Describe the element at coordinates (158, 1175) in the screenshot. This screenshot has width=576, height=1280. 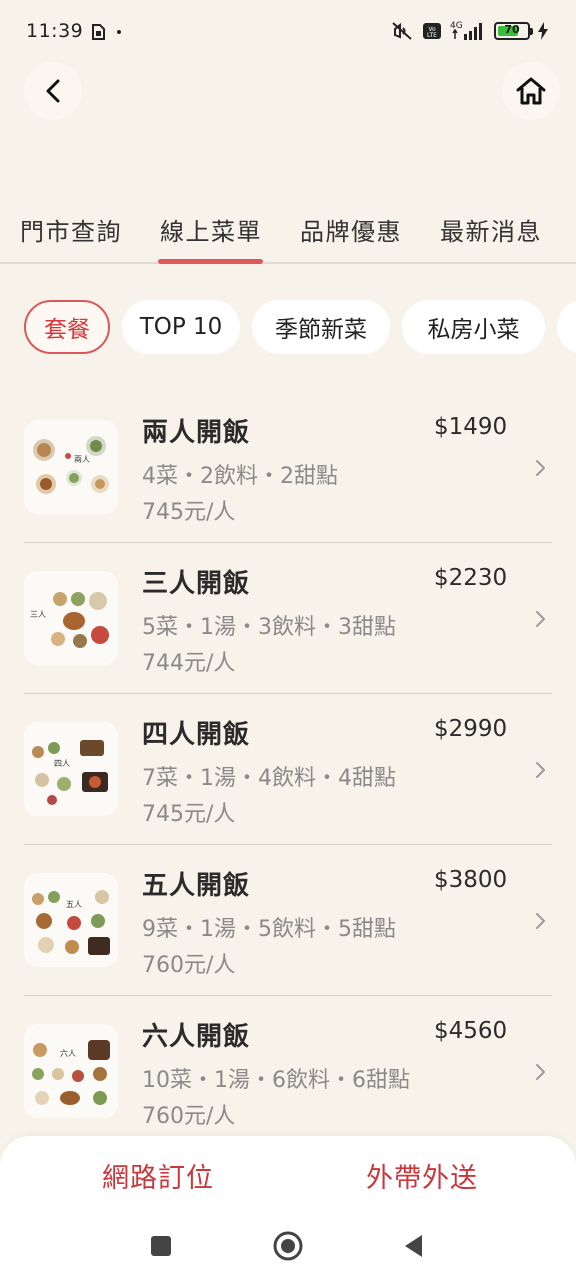
I see `online-reservation-button: 網路訂位` at that location.